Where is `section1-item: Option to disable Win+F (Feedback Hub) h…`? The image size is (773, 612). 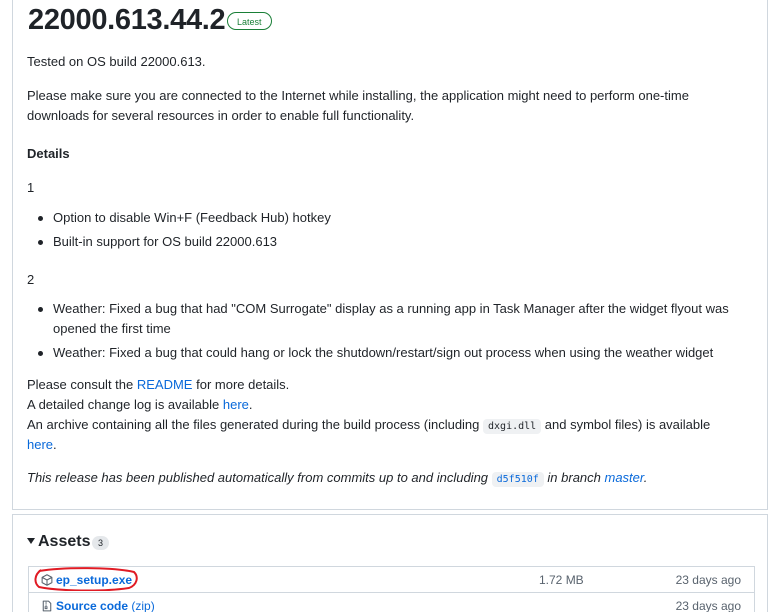
section1-item: Option to disable Win+F (Feedback Hub) h… is located at coordinates (192, 217).